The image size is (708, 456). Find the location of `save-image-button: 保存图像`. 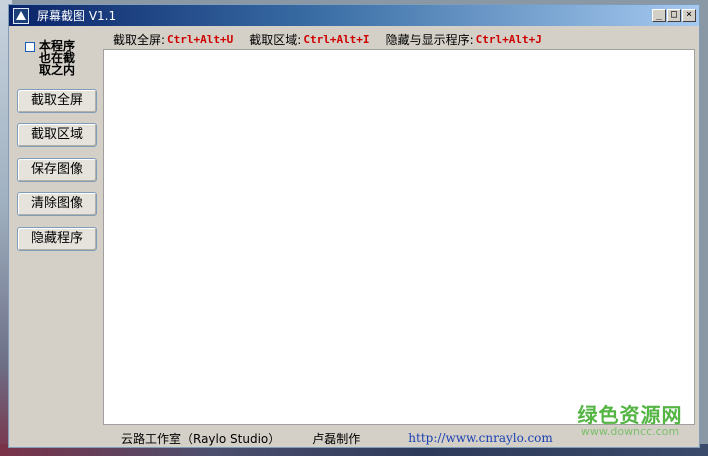

save-image-button: 保存图像 is located at coordinates (57, 170).